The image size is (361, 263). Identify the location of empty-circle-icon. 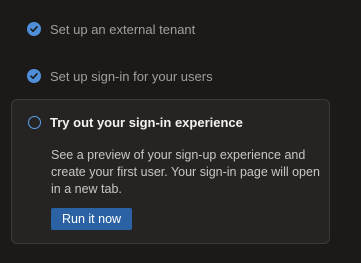
(34, 122).